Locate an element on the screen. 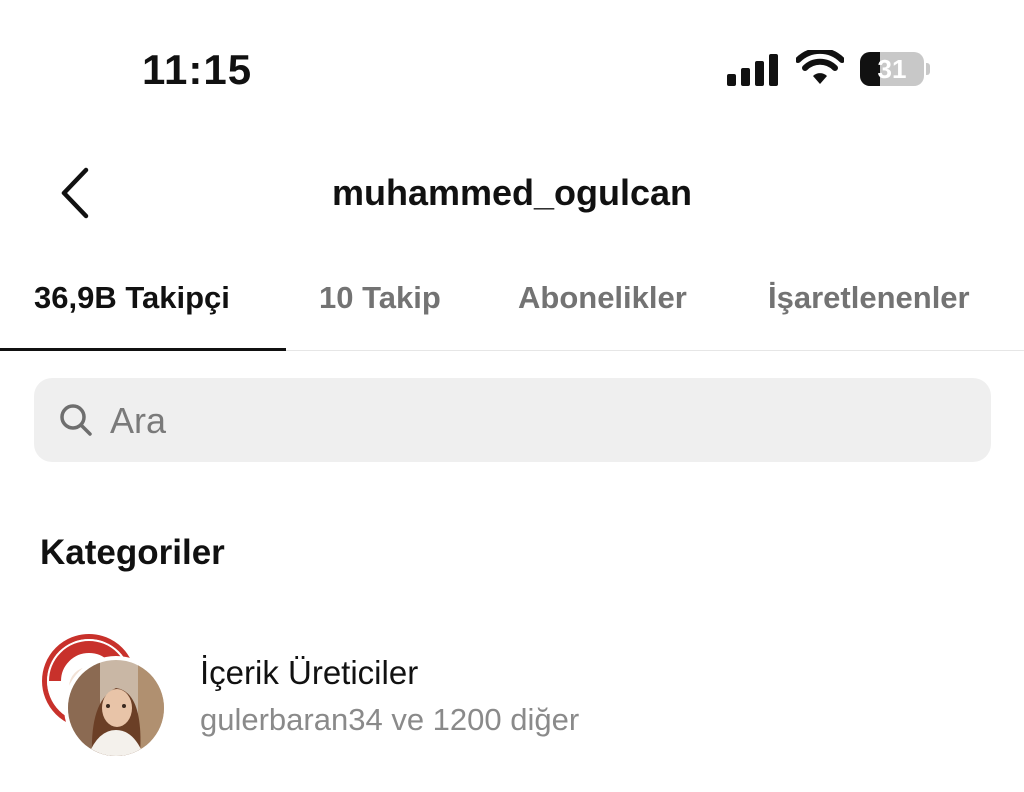 This screenshot has height=792, width=1024. category-avatar is located at coordinates (116, 708).